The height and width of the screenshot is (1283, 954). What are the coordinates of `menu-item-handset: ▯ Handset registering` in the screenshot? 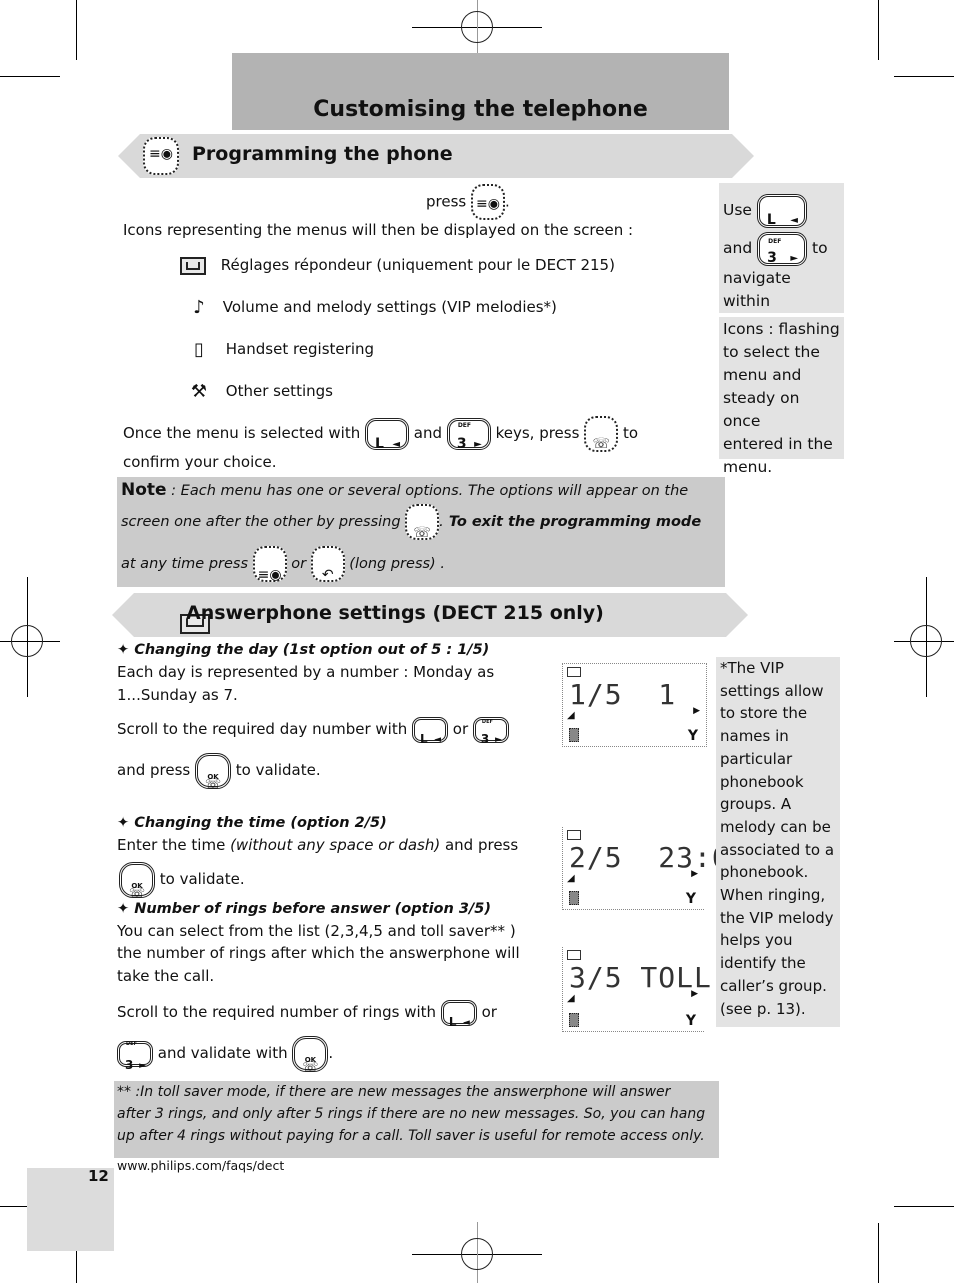 It's located at (279, 349).